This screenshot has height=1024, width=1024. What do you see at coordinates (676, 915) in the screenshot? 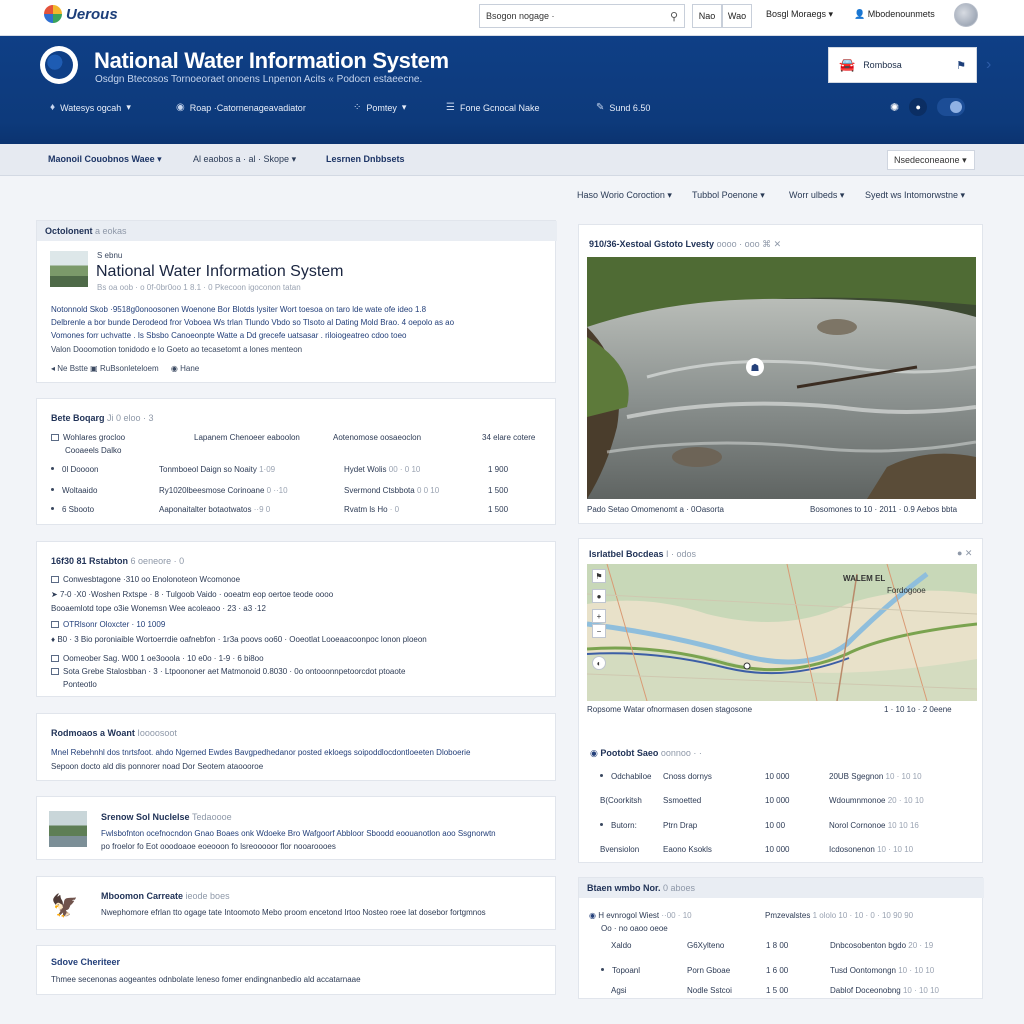
I see `bottom-card-sub-1-muted: ··00 · 10` at bounding box center [676, 915].